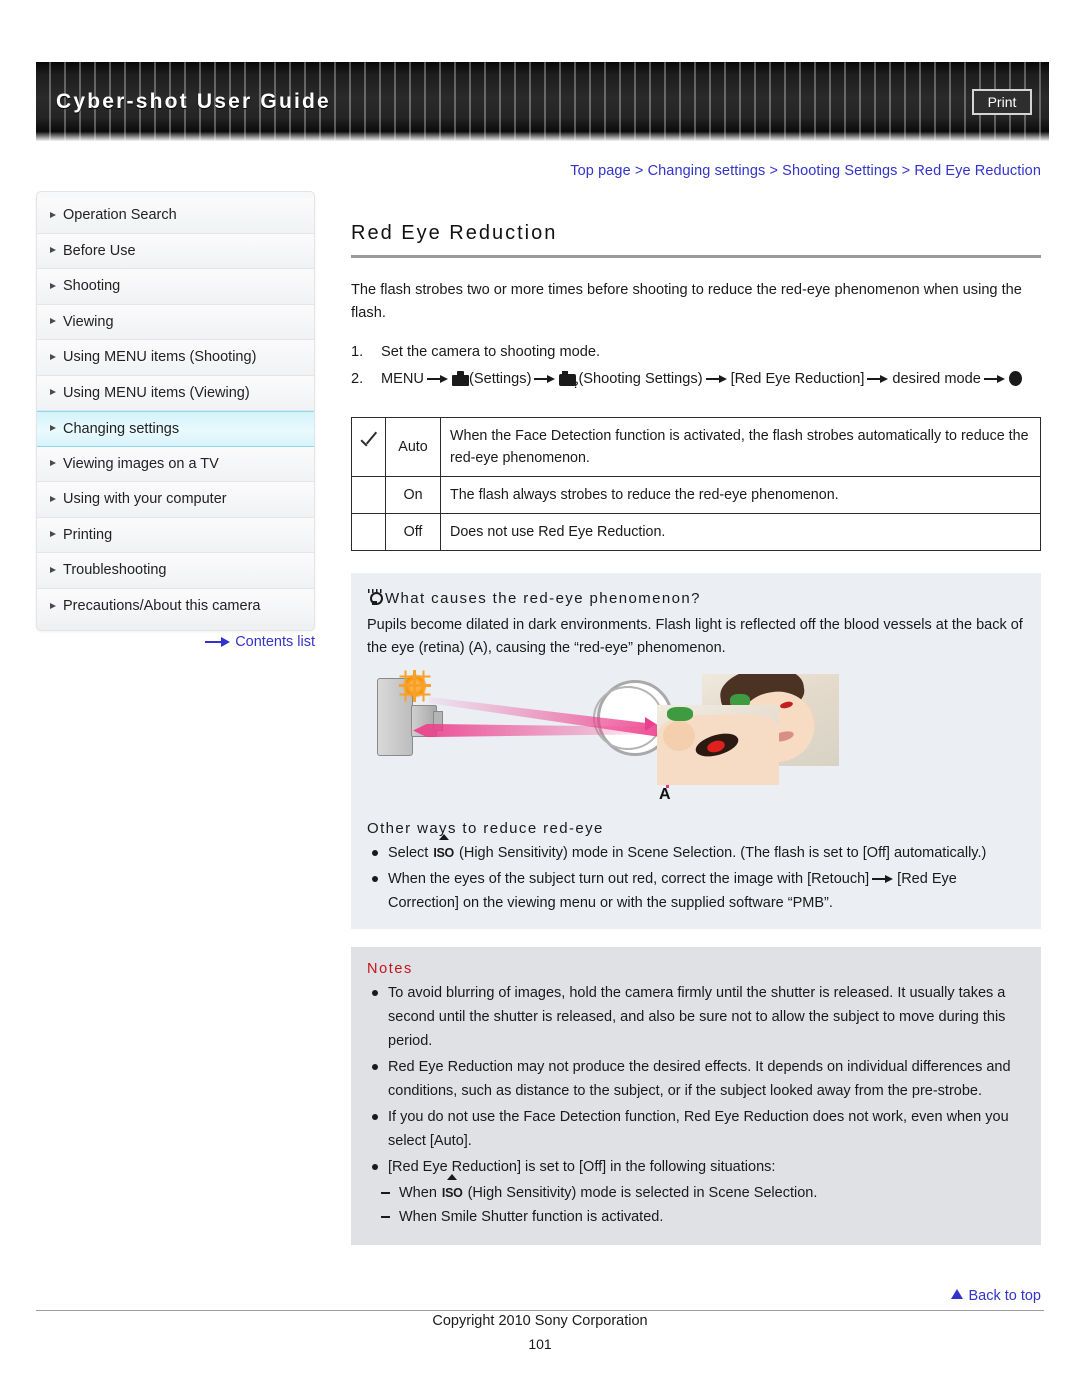  What do you see at coordinates (540, 1321) in the screenshot?
I see `copyright-text: Copyright 2010 Sony Corporation` at bounding box center [540, 1321].